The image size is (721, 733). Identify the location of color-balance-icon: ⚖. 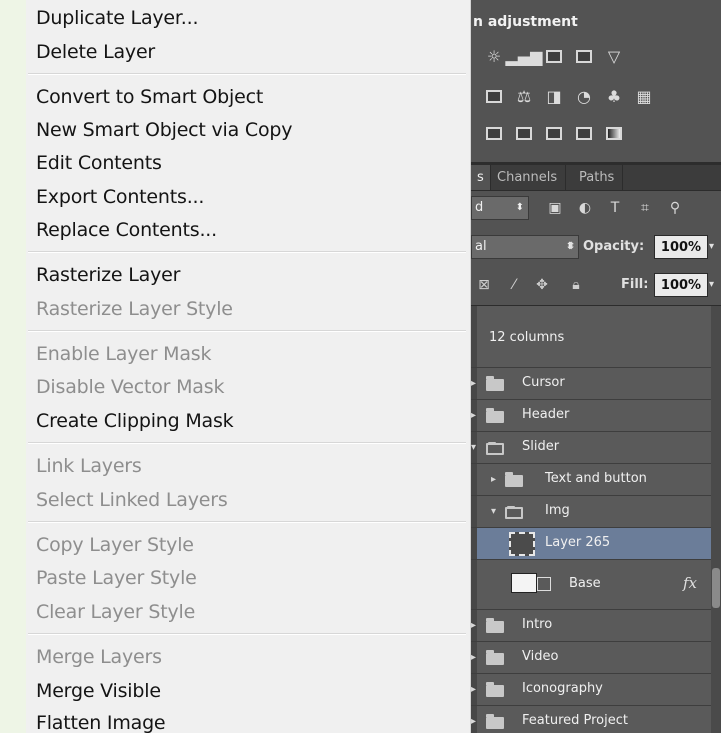
(524, 96).